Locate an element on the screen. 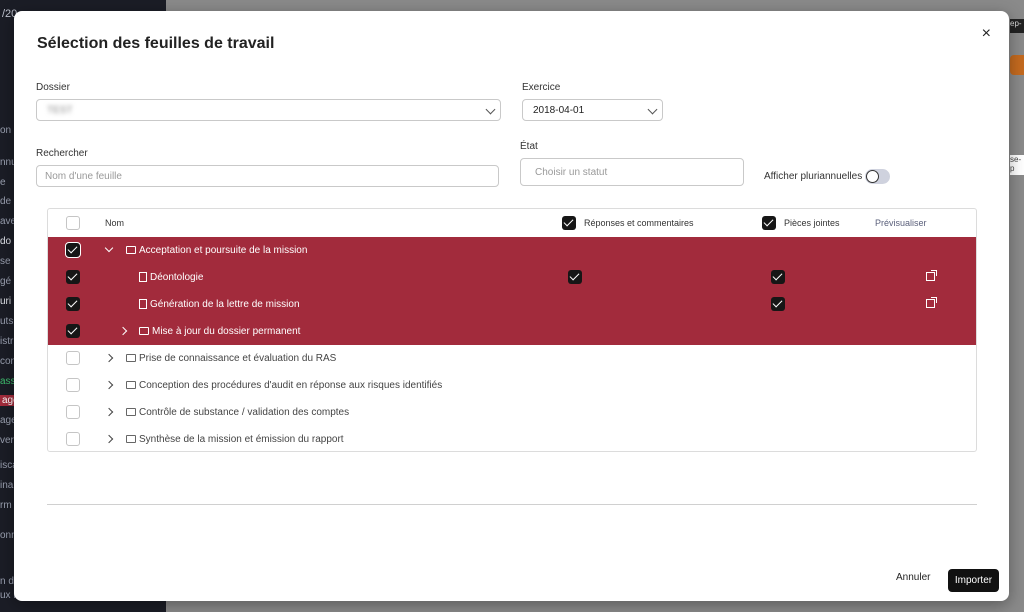 The width and height of the screenshot is (1024, 612). bg-text: do is located at coordinates (6, 241).